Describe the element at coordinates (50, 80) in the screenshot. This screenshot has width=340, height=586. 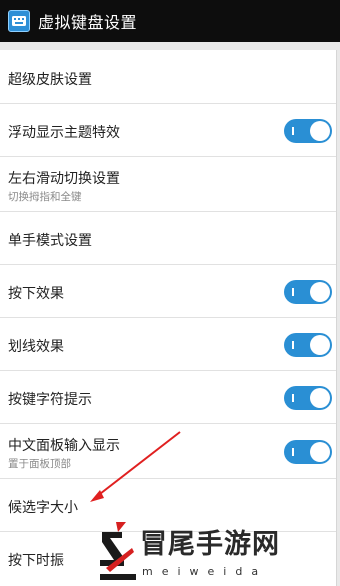
I see `setting-label: 超级皮肤设置` at that location.